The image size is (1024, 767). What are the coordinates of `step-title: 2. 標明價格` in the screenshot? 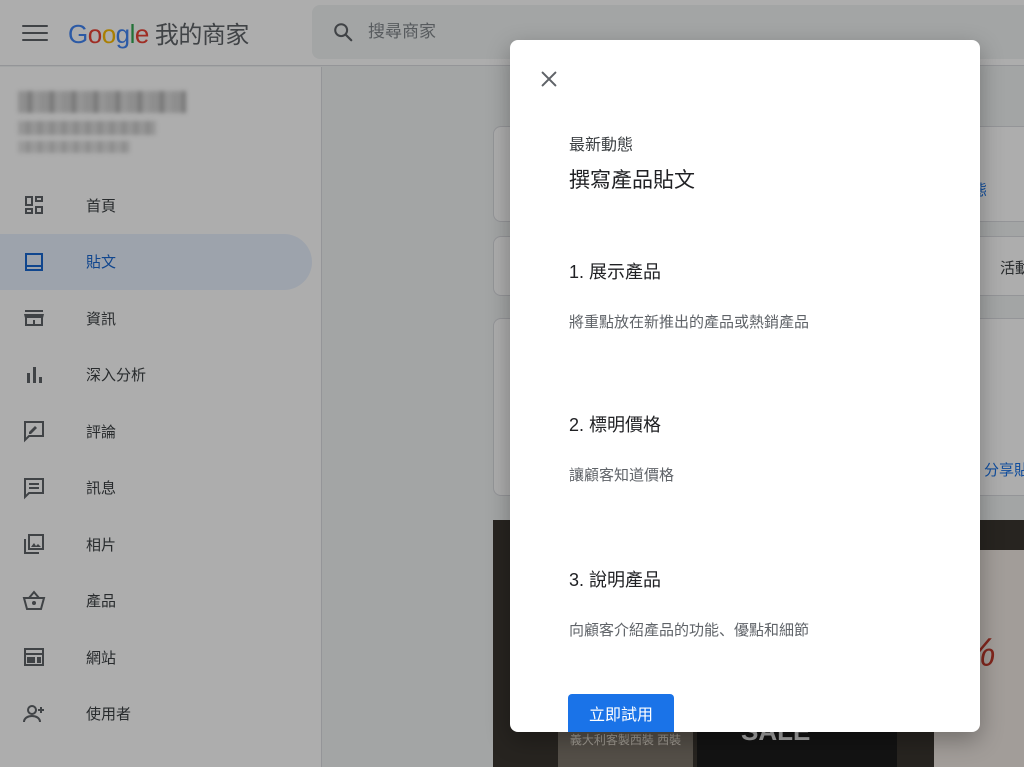 It's located at (615, 425).